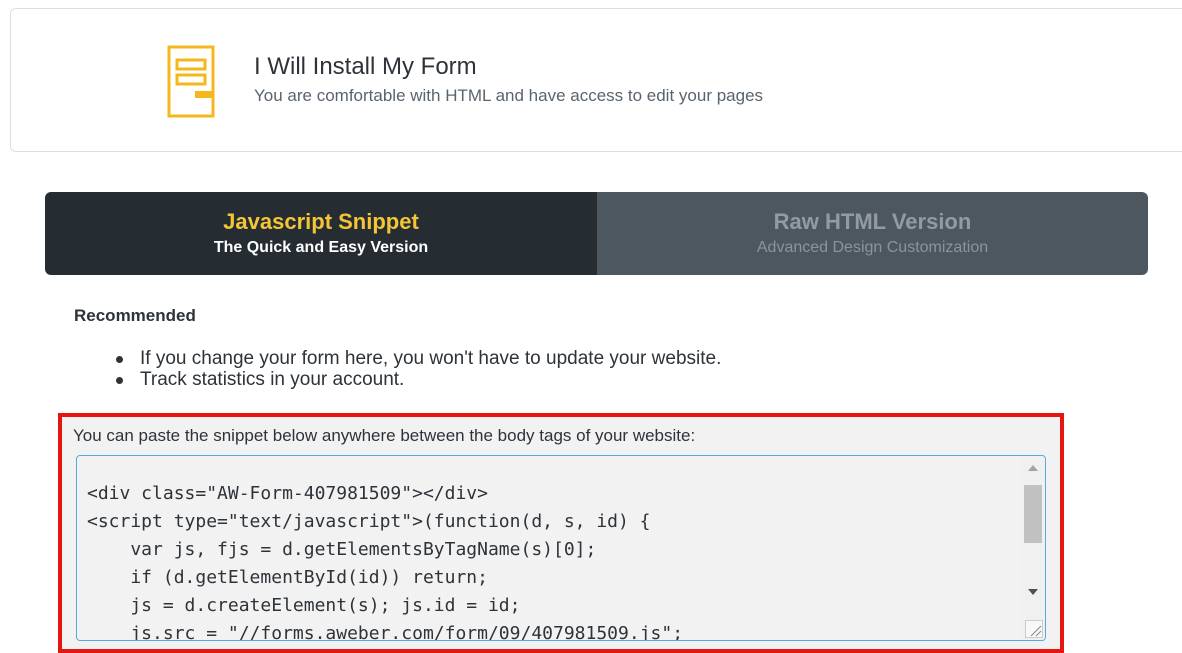 This screenshot has height=653, width=1182. I want to click on recommended-heading: Recommended, so click(135, 315).